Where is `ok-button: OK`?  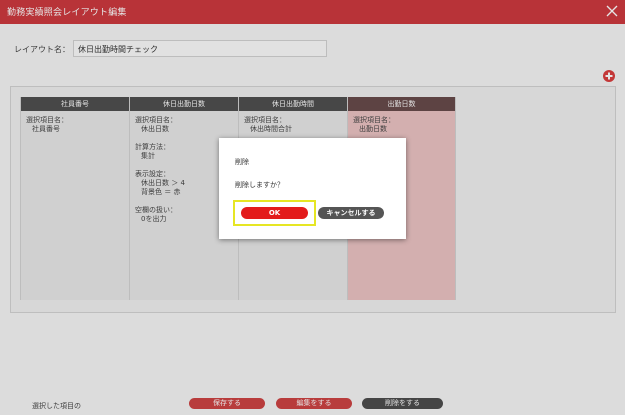
ok-button: OK is located at coordinates (274, 213).